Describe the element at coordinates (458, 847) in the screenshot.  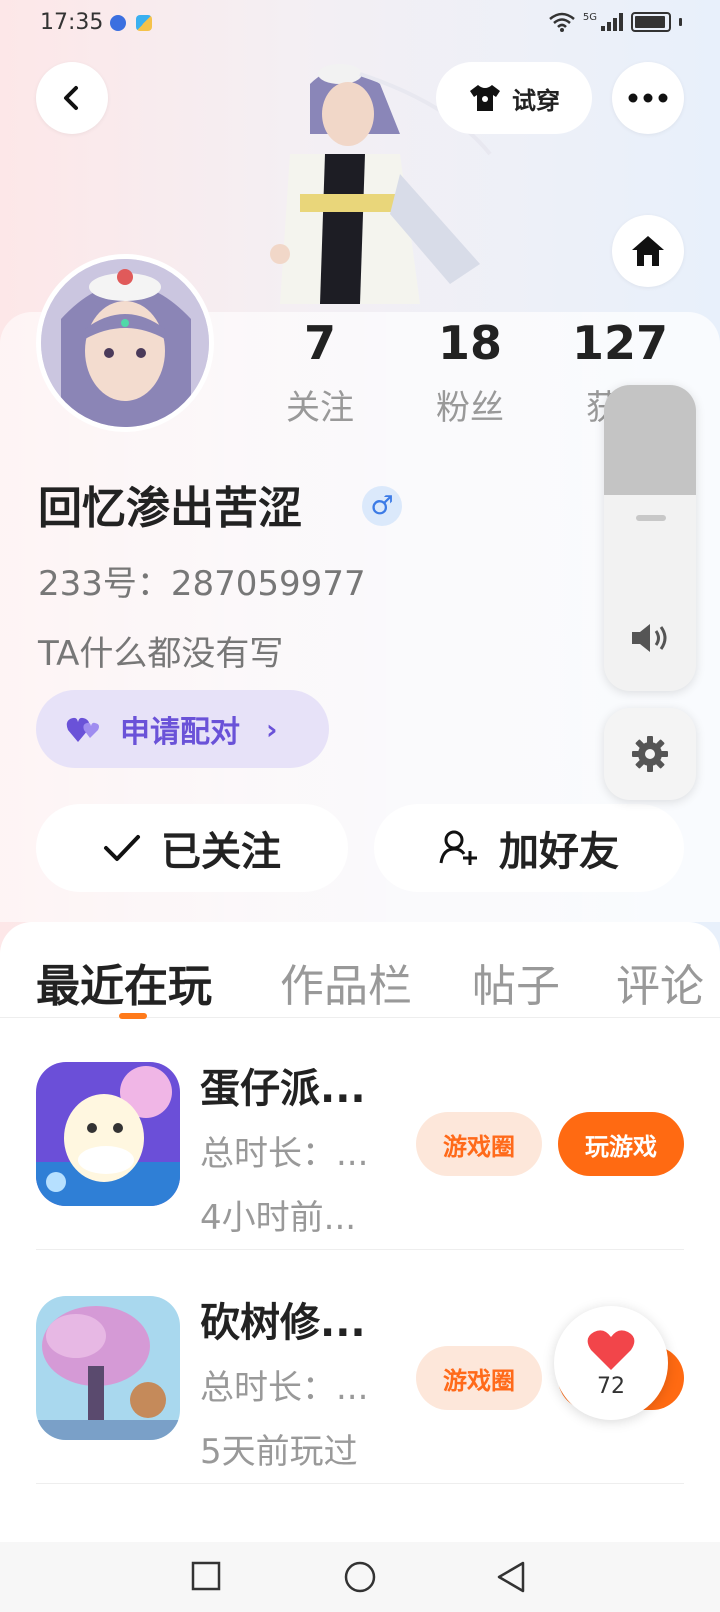
I see `add-user-icon` at that location.